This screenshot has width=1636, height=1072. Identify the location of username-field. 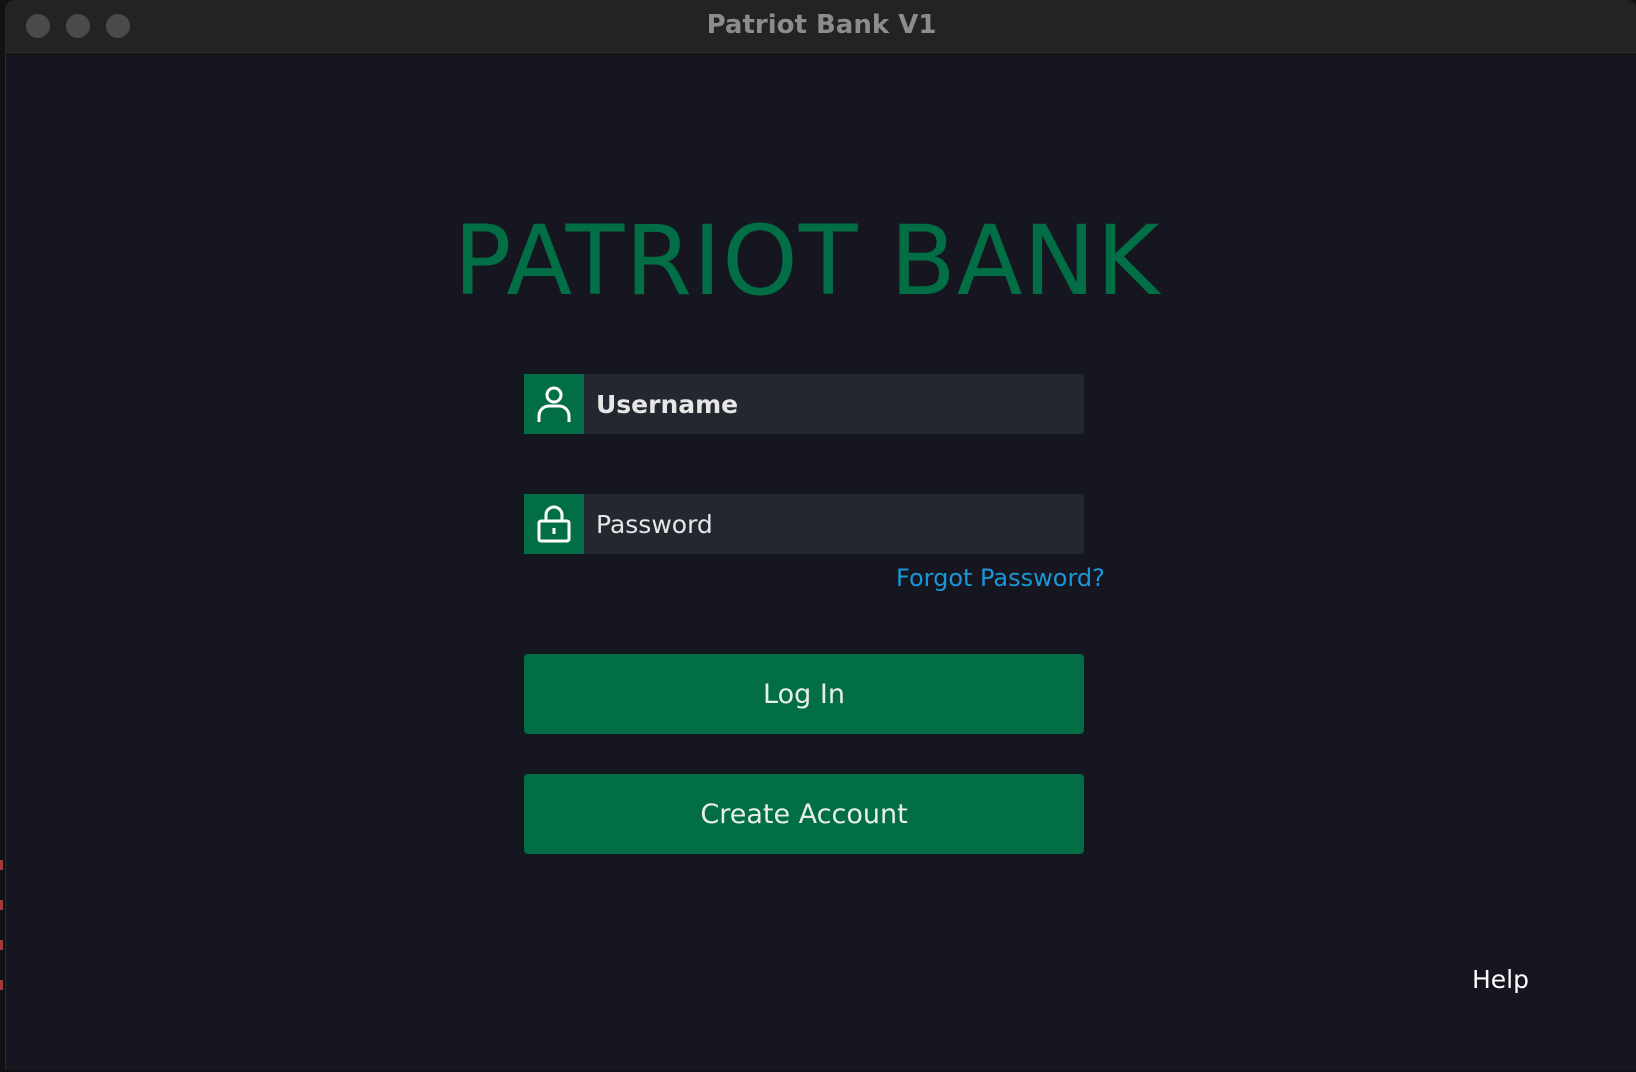
(804, 404).